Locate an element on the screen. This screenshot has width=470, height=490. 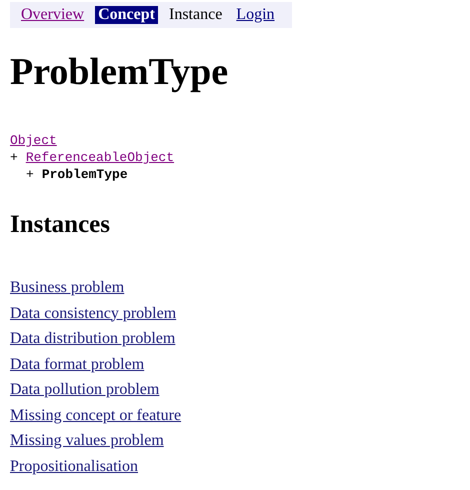
instance-link: Data format problem is located at coordinates (77, 364).